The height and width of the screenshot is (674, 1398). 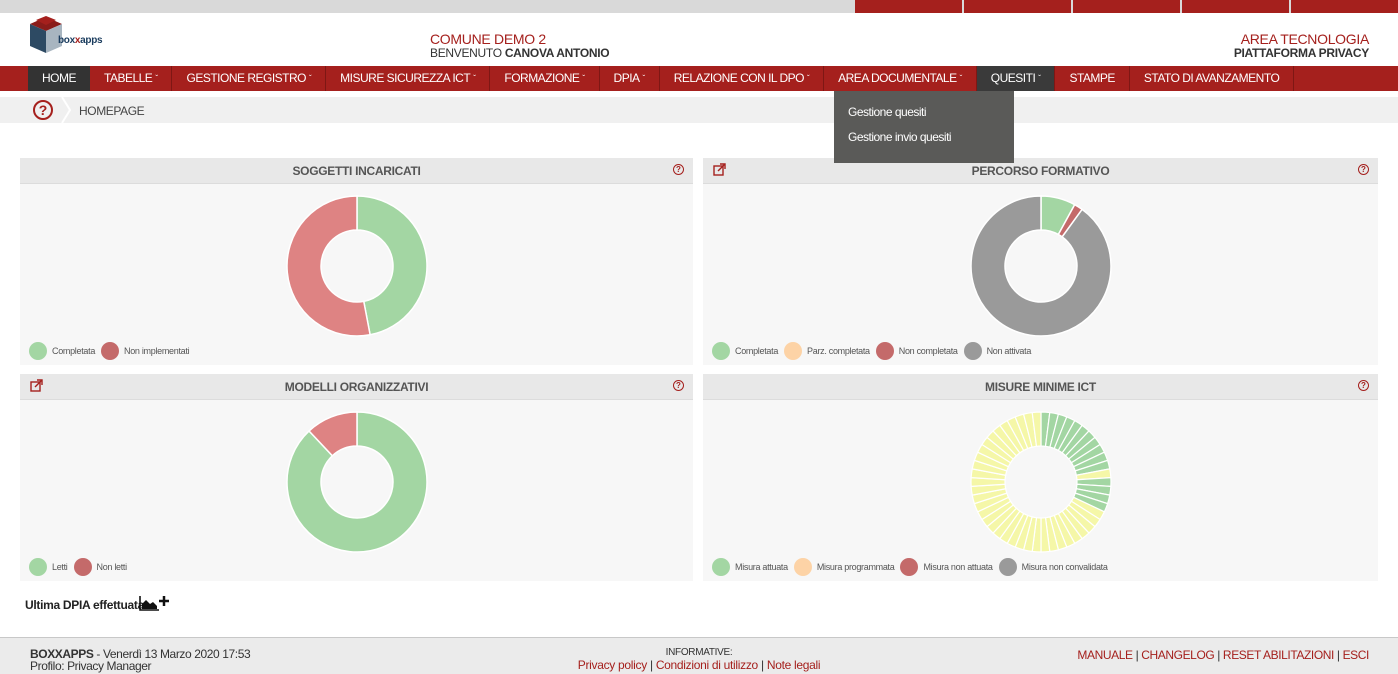 What do you see at coordinates (1064, 567) in the screenshot?
I see `legend-label: Misura non convalidata` at bounding box center [1064, 567].